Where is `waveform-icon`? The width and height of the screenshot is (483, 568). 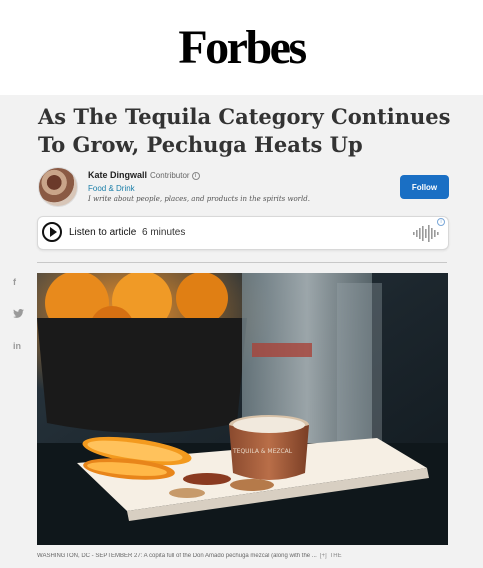 waveform-icon is located at coordinates (426, 233).